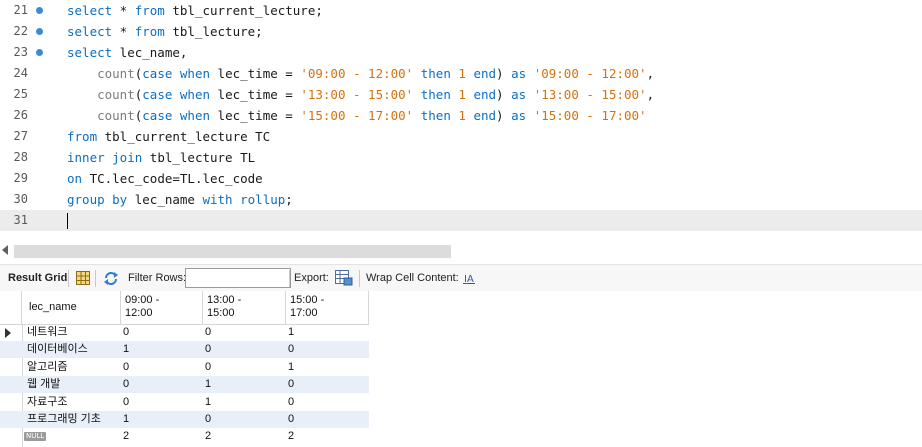  Describe the element at coordinates (20, 52) in the screenshot. I see `line-number: 23` at that location.